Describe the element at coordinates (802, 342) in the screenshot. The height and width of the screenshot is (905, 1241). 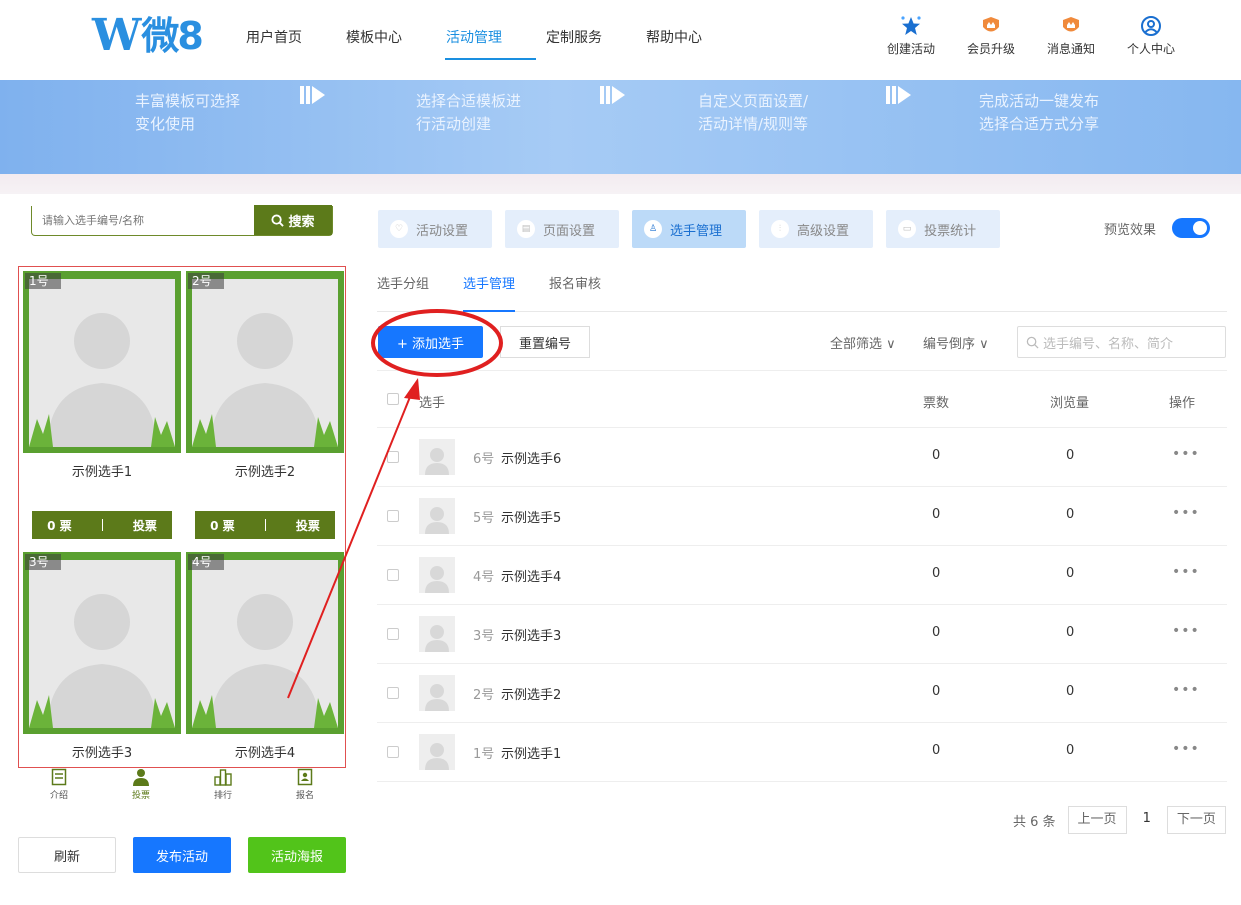
I see `player-toolbar: + 添加选手 重置编号 全部筛选 ∨ 编号倒序 ∨ 选手编号、名称、简介` at that location.